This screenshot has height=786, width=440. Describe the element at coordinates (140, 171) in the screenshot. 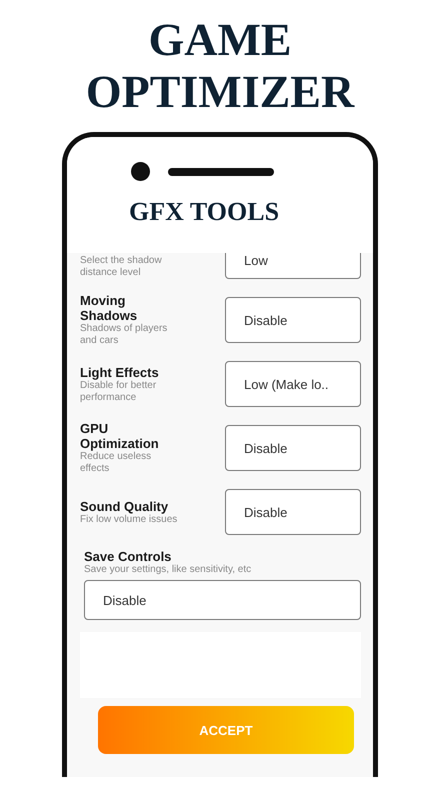

I see `camera-icon` at that location.